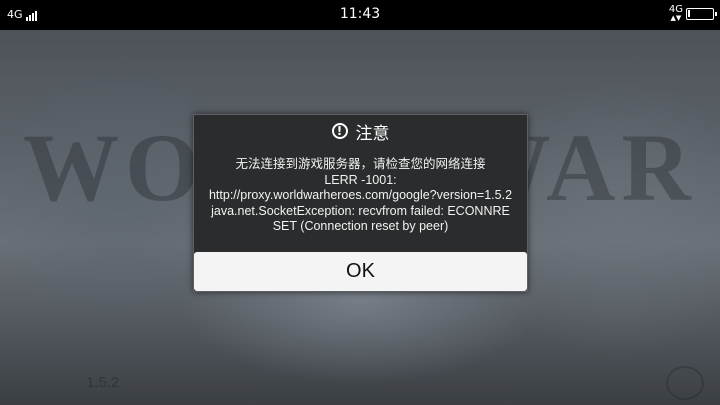 The image size is (720, 405). Describe the element at coordinates (701, 13) in the screenshot. I see `battery-icon` at that location.